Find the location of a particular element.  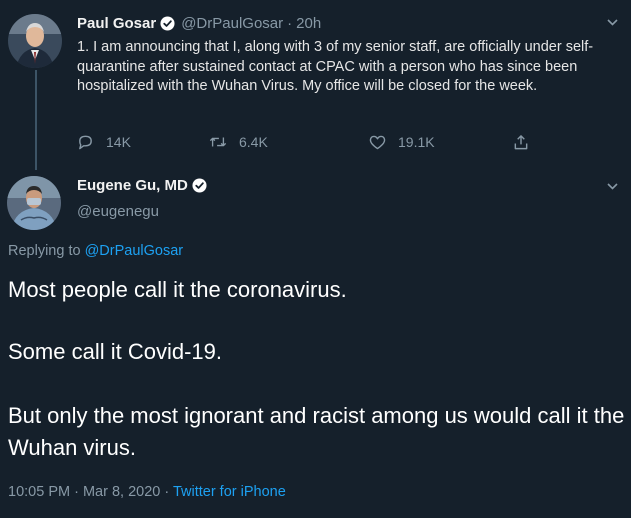

heart-icon is located at coordinates (383, 142).